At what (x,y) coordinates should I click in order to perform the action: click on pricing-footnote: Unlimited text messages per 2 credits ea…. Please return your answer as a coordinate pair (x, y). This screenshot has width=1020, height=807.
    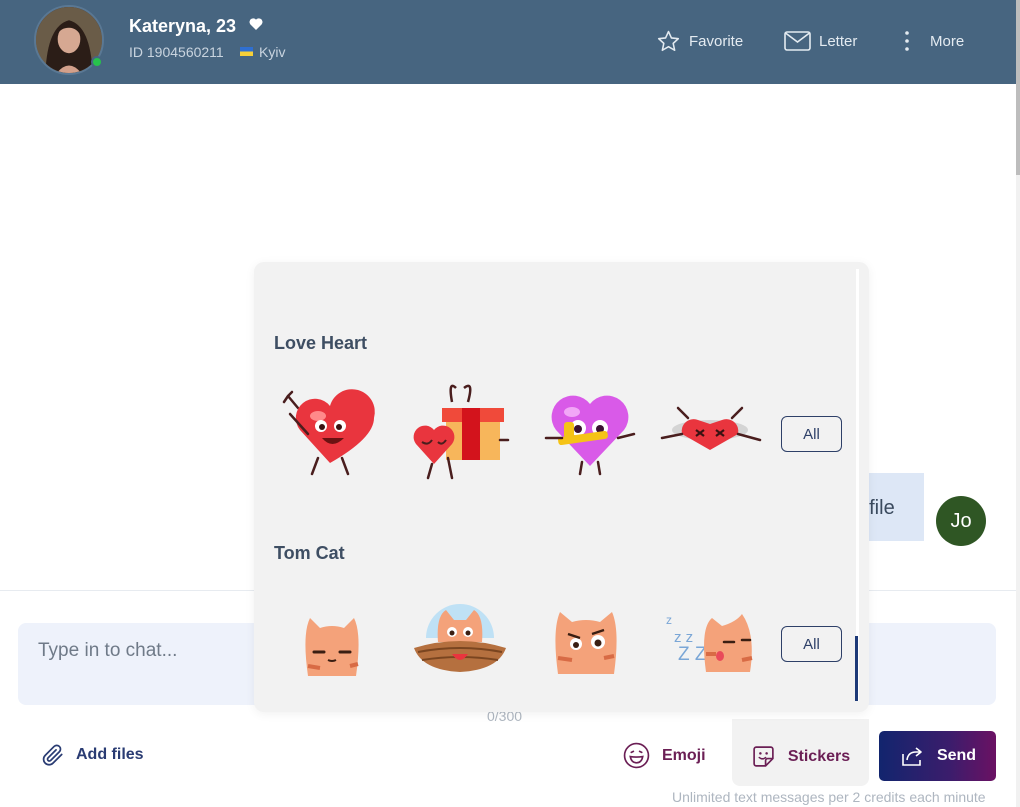
    Looking at the image, I should click on (829, 797).